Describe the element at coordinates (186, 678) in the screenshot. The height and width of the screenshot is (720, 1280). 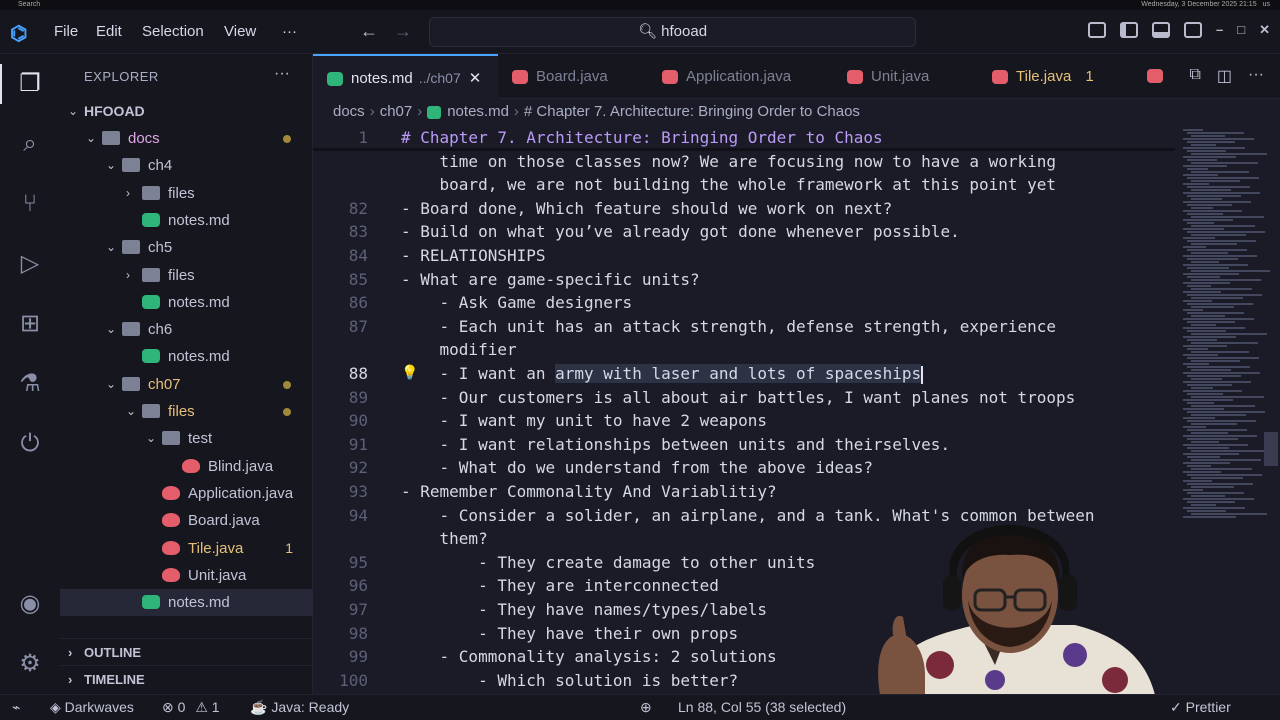
I see `timeline-section: › TIMELINE` at that location.